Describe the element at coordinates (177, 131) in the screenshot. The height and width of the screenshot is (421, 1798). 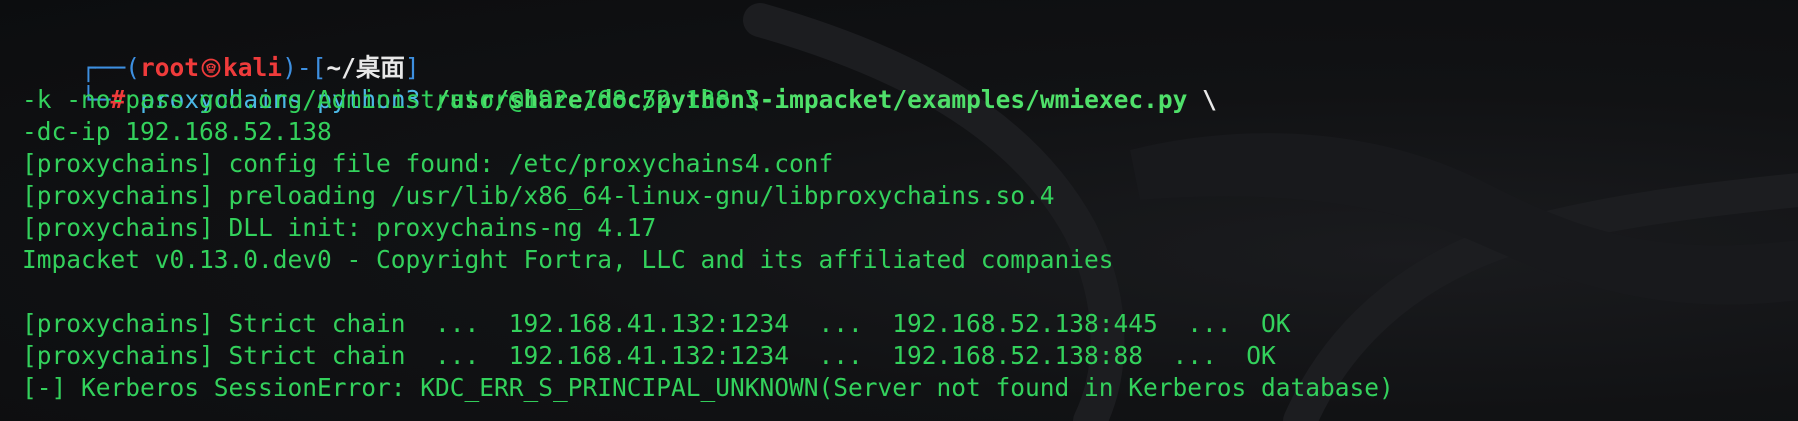
I see `command-line-3: -dc-ip 192.168.52.138` at that location.